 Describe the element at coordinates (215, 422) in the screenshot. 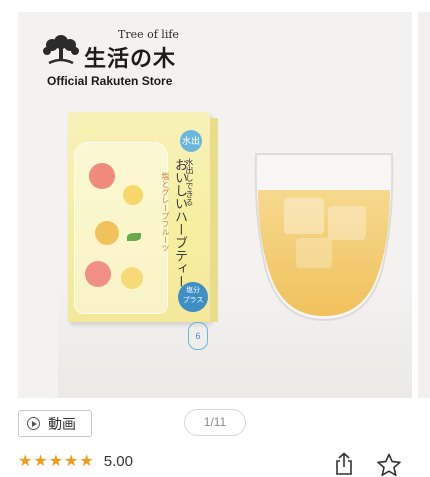

I see `image-pager: 1/11` at that location.